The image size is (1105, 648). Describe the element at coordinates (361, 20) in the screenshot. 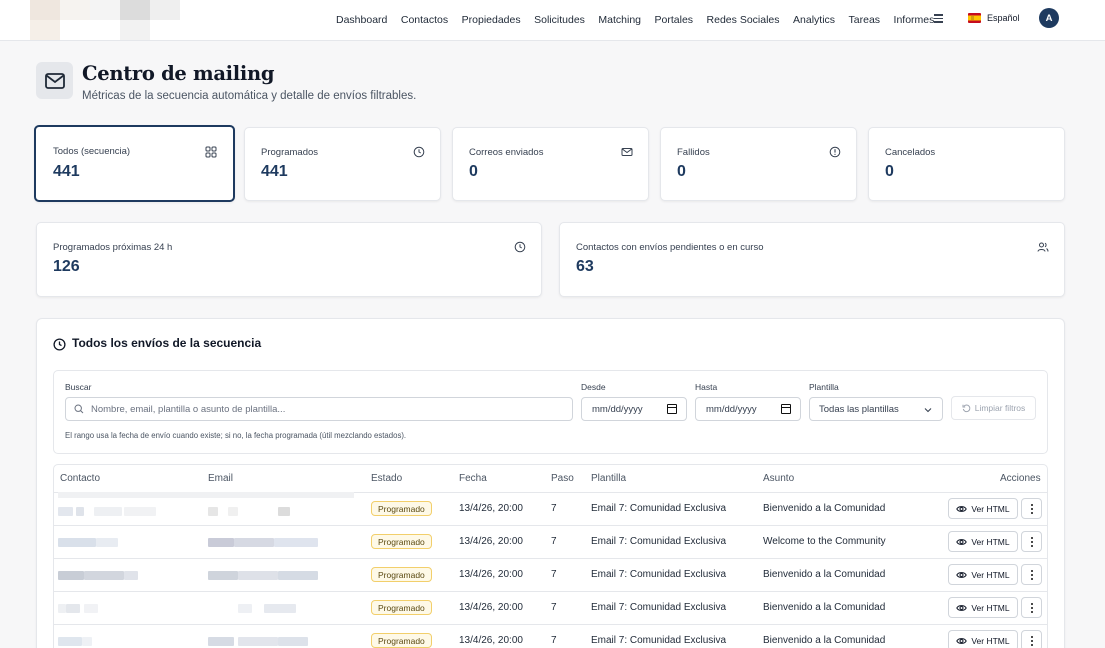

I see `nav-dashboard: Dashboard` at that location.